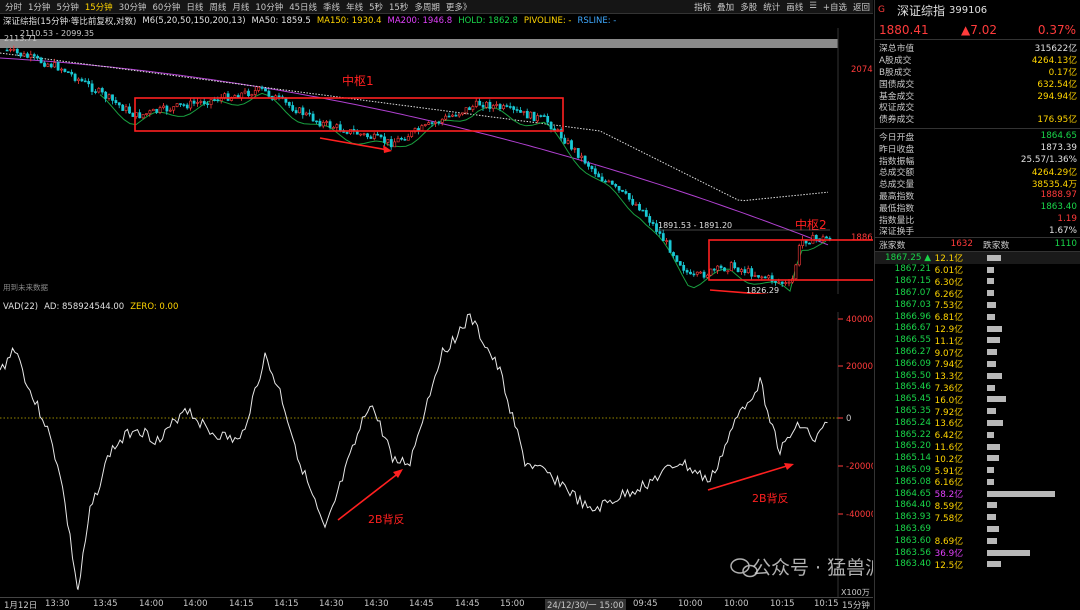  Describe the element at coordinates (771, 7) in the screenshot. I see `tool-button-3: 统计` at that location.